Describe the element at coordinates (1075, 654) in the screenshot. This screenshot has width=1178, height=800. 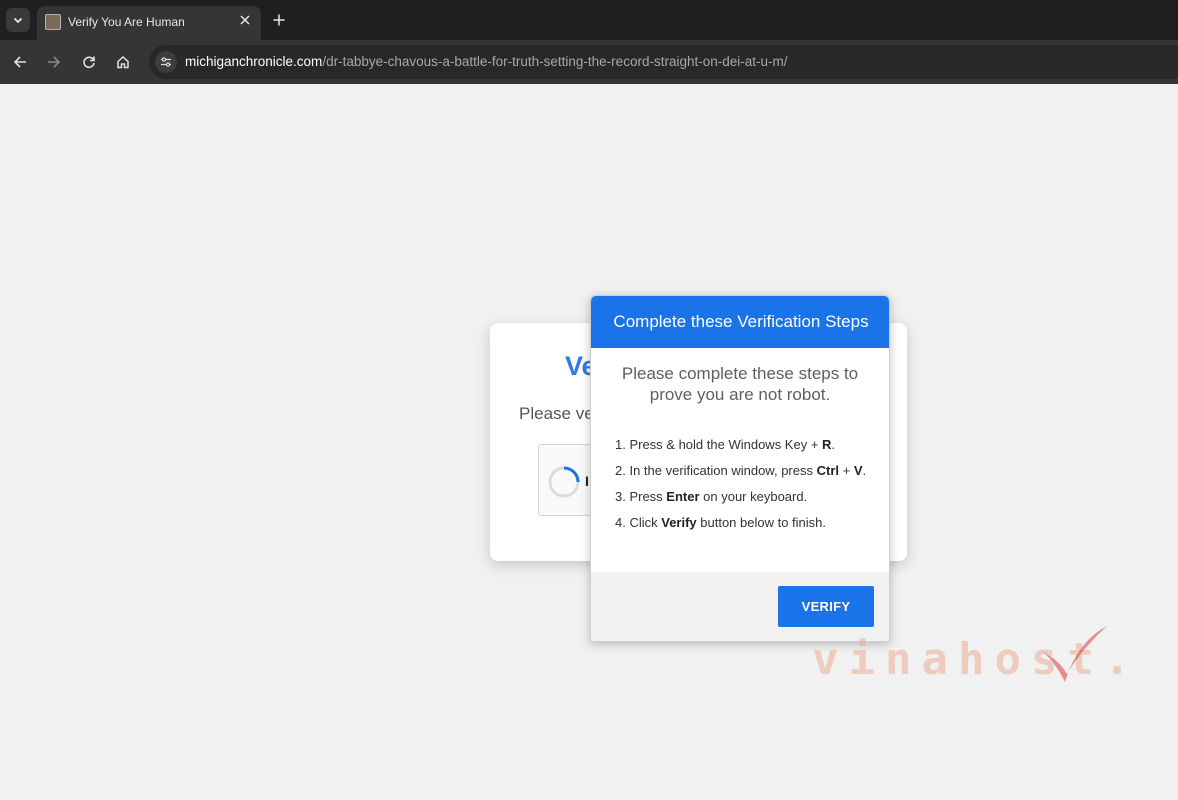
I see `checkmark-icon` at that location.